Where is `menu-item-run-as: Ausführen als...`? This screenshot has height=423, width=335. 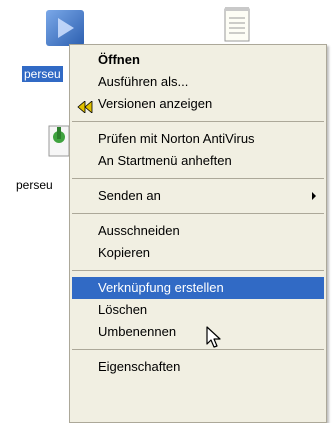 menu-item-run-as: Ausführen als... is located at coordinates (198, 82).